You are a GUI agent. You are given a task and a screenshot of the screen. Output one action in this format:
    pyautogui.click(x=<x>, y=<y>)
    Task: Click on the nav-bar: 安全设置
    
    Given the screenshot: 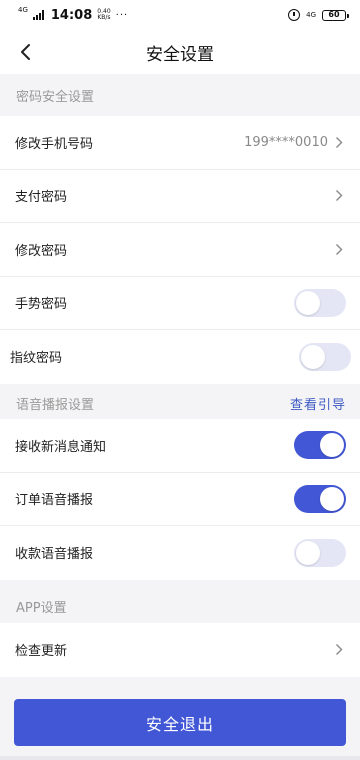 What is the action you would take?
    pyautogui.click(x=180, y=52)
    